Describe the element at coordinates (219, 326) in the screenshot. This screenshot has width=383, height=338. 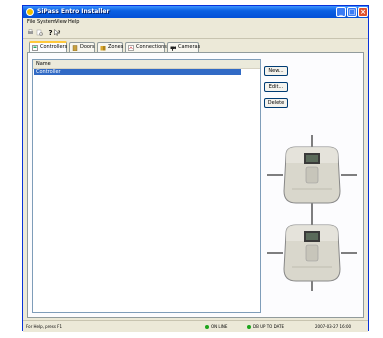
I see `status-online-label: ON LINE` at that location.